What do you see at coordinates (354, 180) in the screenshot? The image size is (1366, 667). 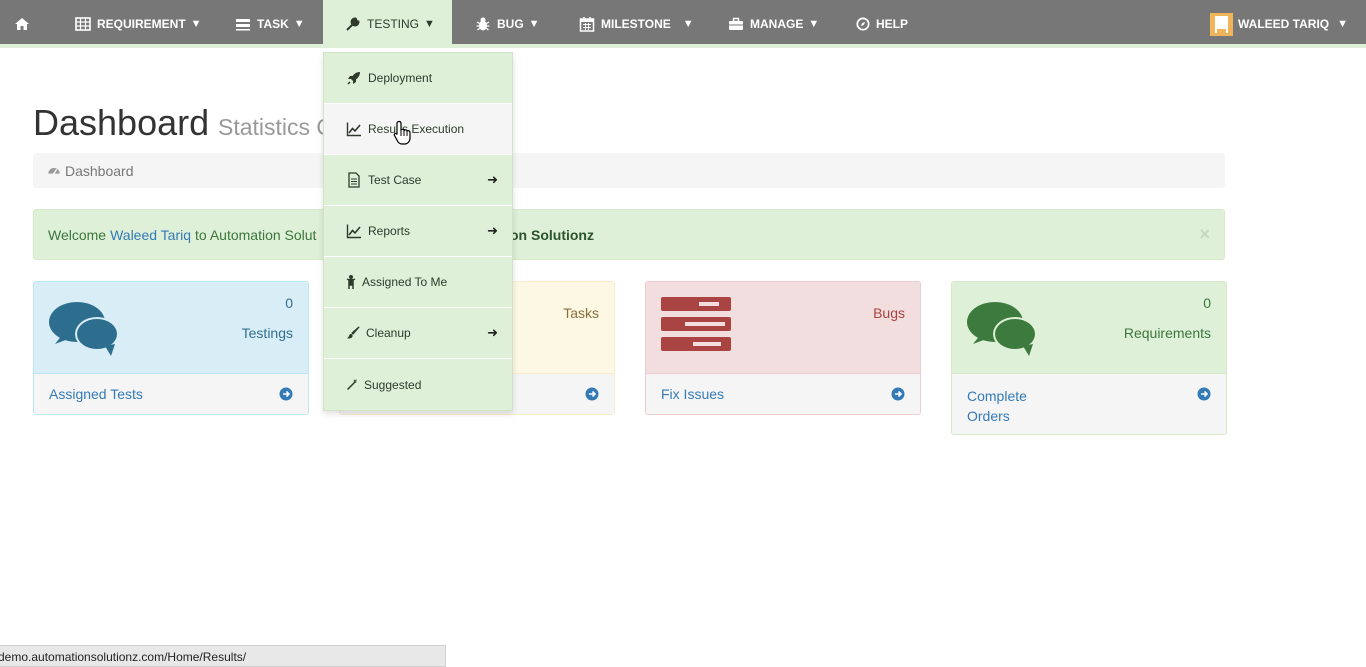 I see `file-text-icon` at bounding box center [354, 180].